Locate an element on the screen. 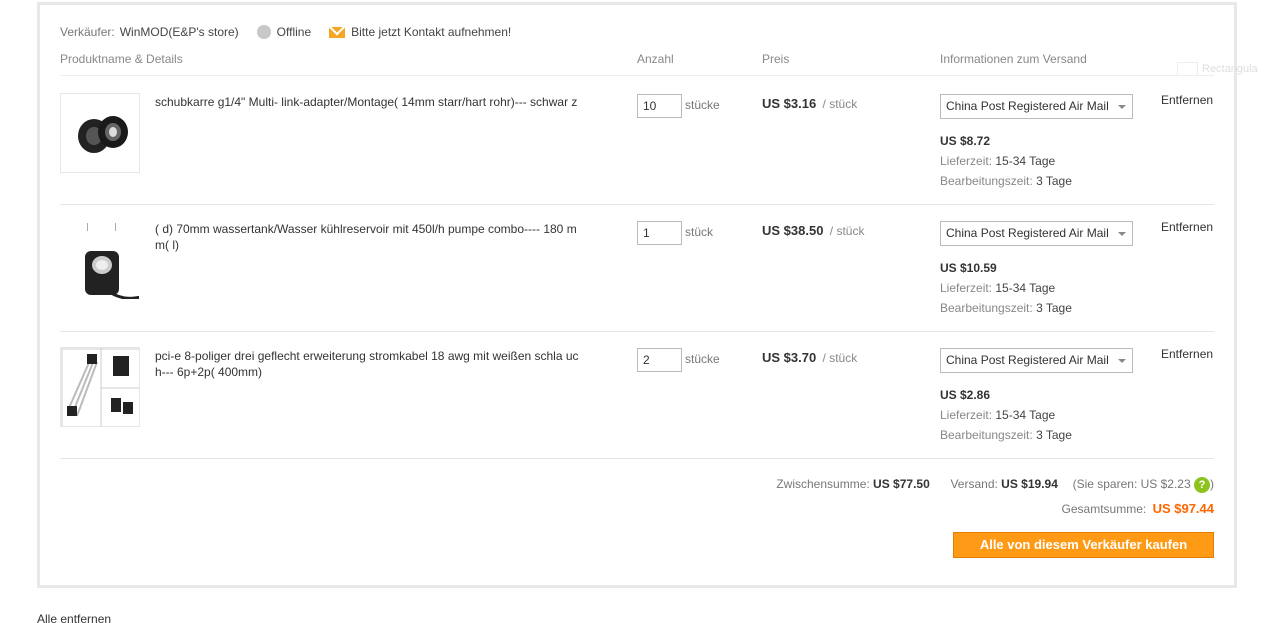 The image size is (1269, 623). fitting-image-icon is located at coordinates (100, 133).